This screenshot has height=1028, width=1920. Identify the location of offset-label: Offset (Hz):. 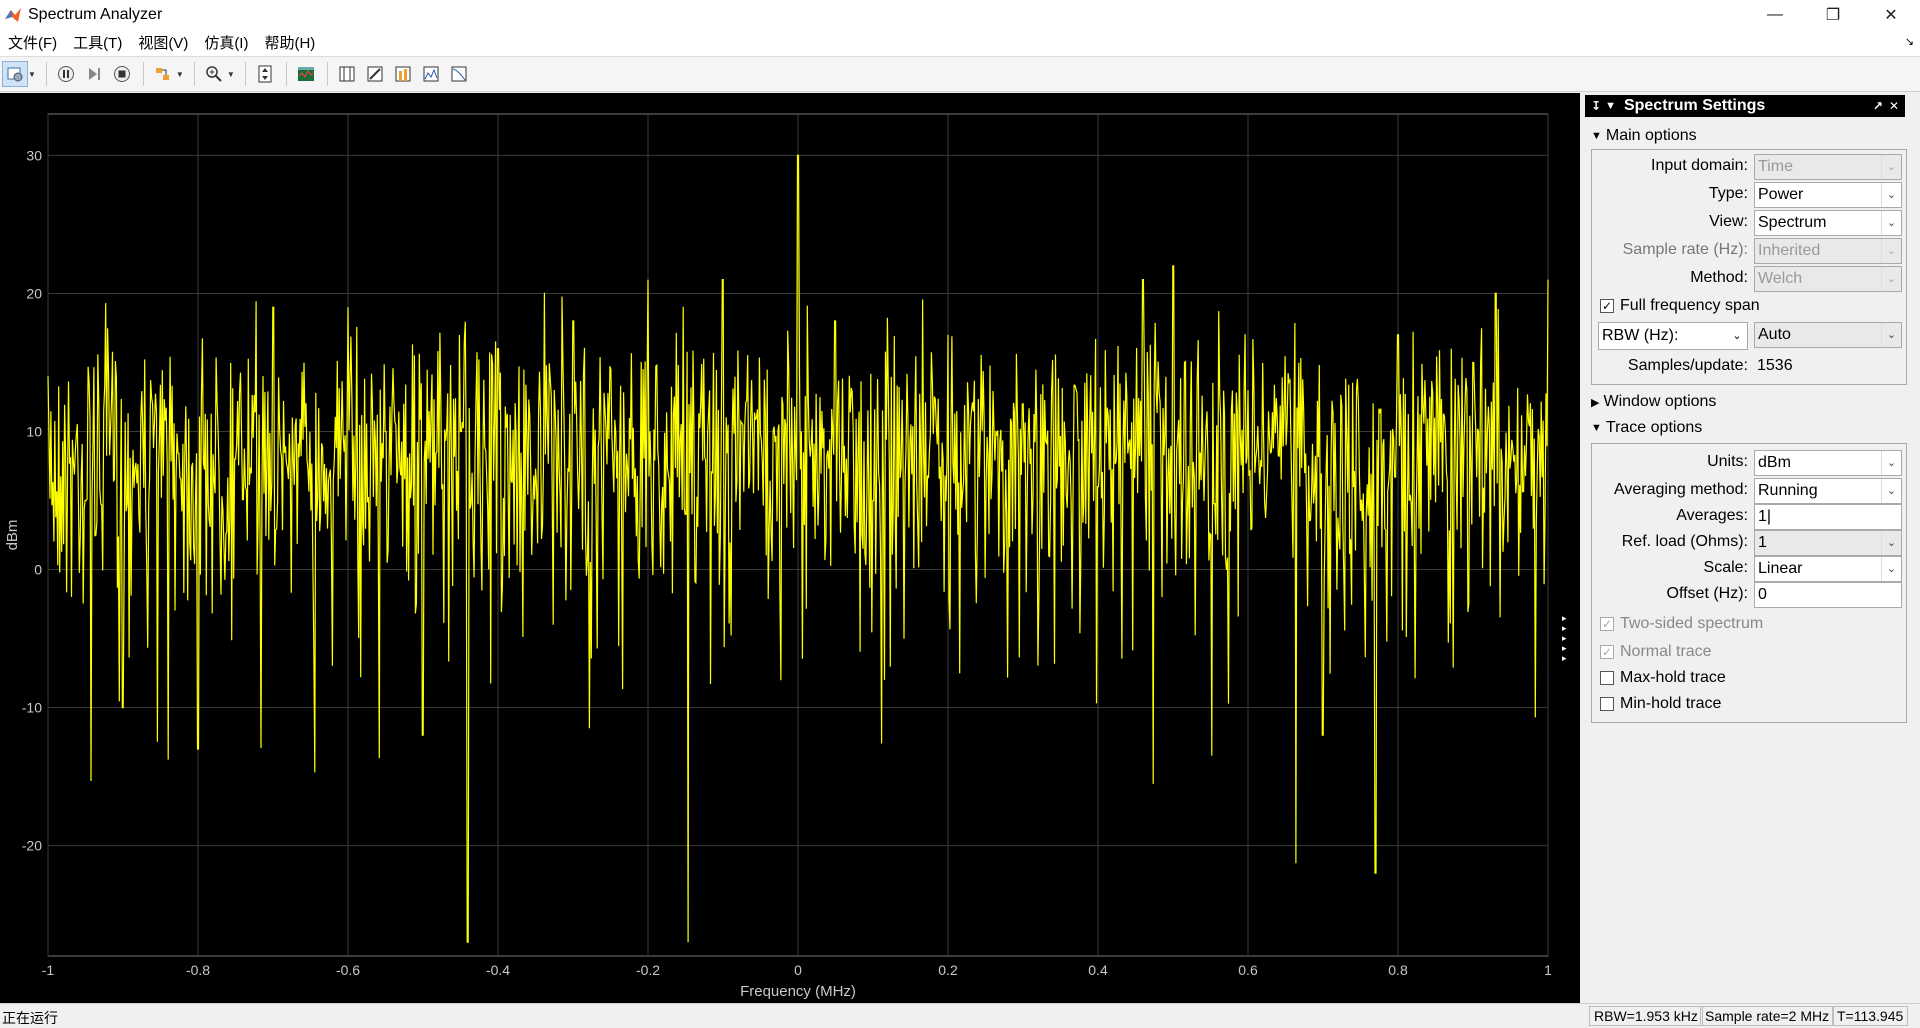
(1707, 593).